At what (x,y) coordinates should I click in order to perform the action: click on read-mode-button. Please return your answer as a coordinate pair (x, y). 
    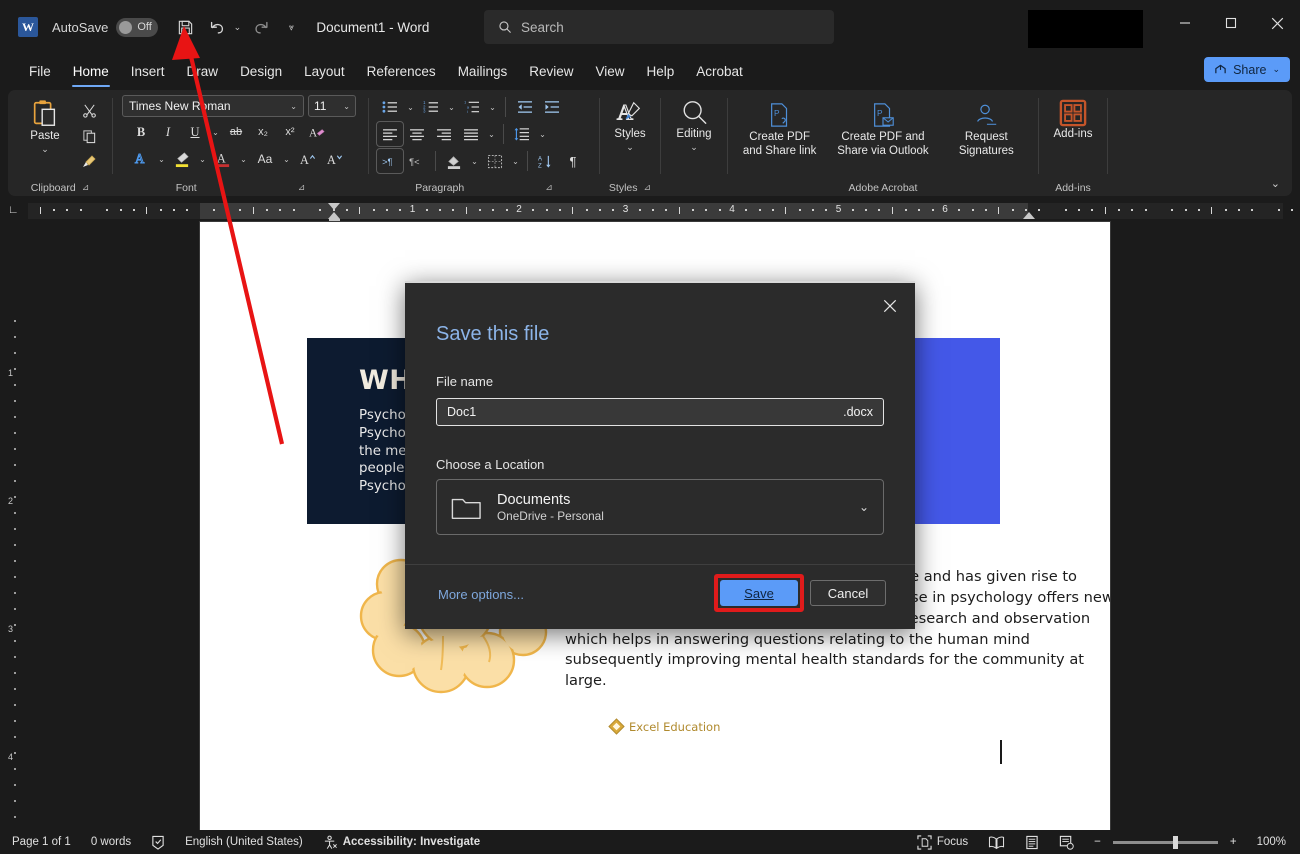
    Looking at the image, I should click on (996, 842).